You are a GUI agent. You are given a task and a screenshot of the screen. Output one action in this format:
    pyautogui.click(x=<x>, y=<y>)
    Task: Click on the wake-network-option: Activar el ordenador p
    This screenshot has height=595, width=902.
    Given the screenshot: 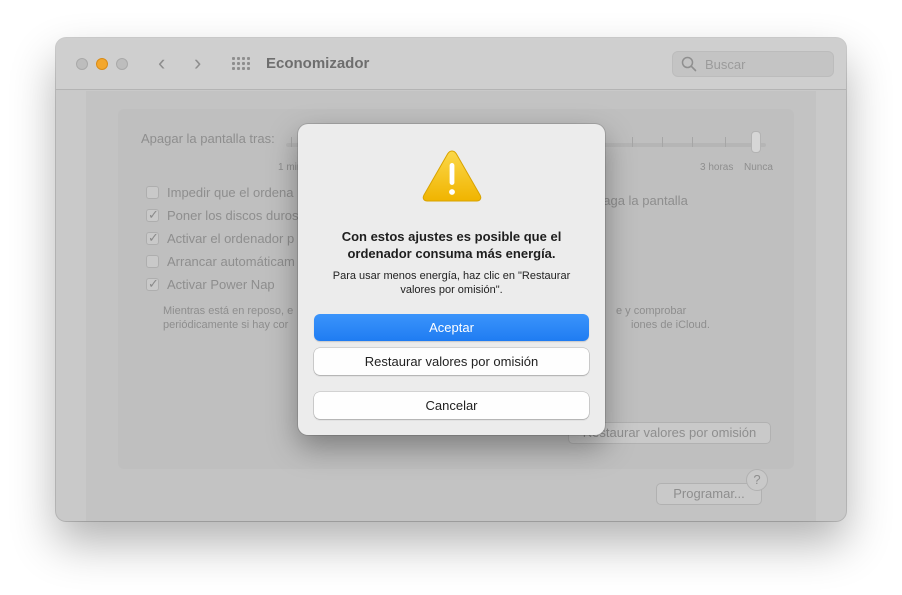 What is the action you would take?
    pyautogui.click(x=220, y=238)
    